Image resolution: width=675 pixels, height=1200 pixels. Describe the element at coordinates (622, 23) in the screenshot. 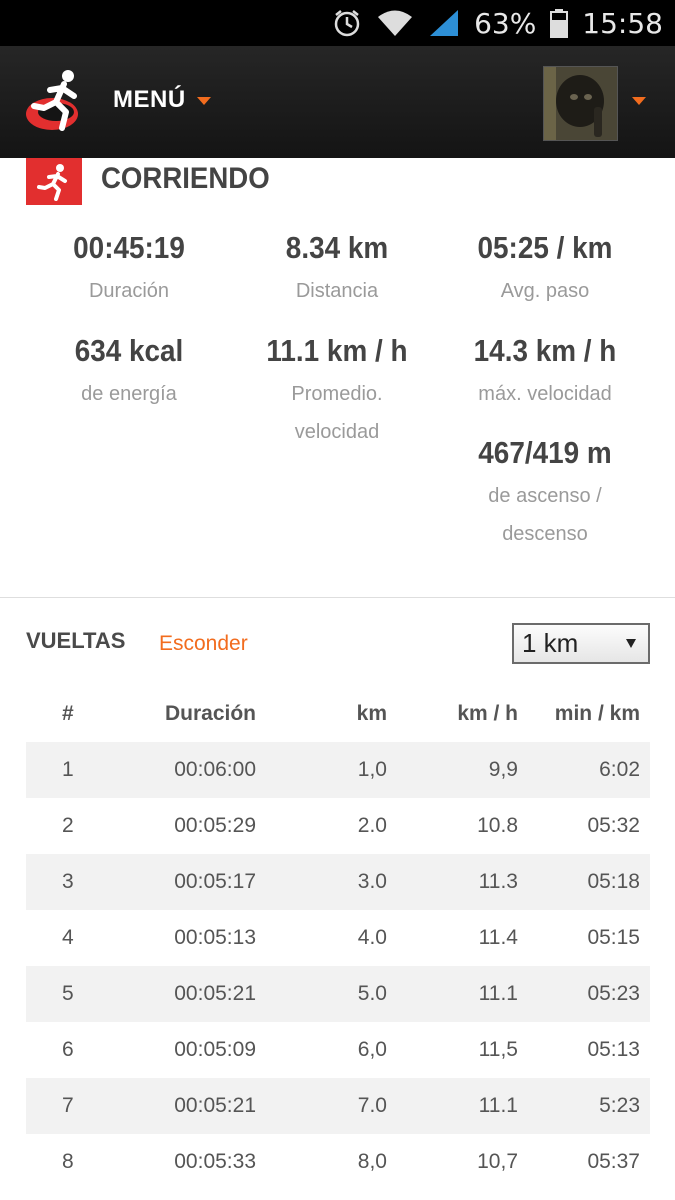

I see `clock: 15:58` at that location.